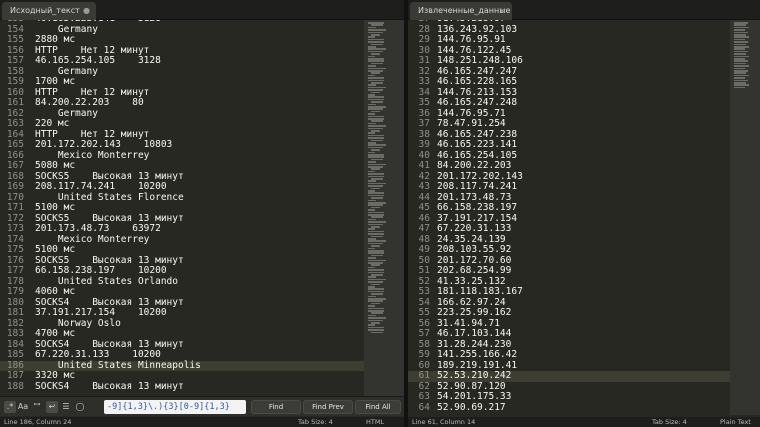 This screenshot has height=427, width=760. I want to click on wrap-toggle-icon: ↩, so click(52, 407).